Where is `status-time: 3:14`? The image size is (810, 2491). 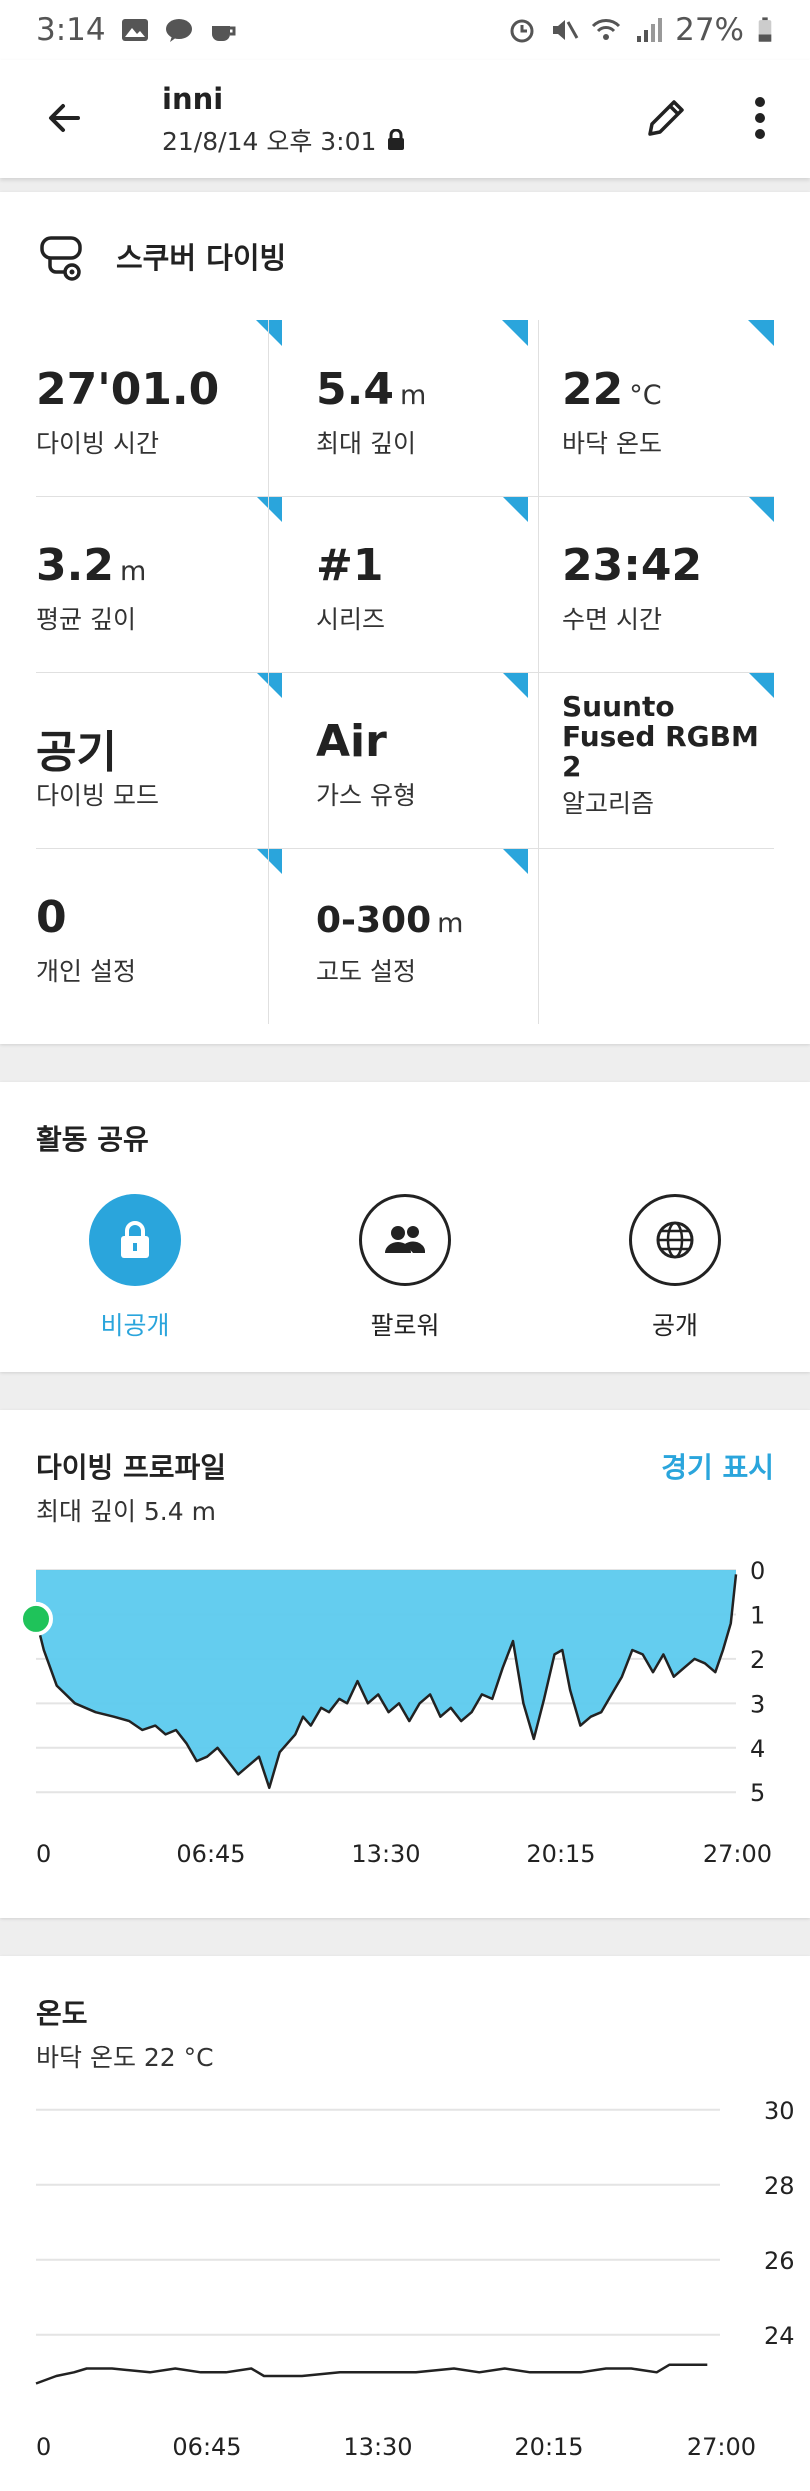 status-time: 3:14 is located at coordinates (71, 30).